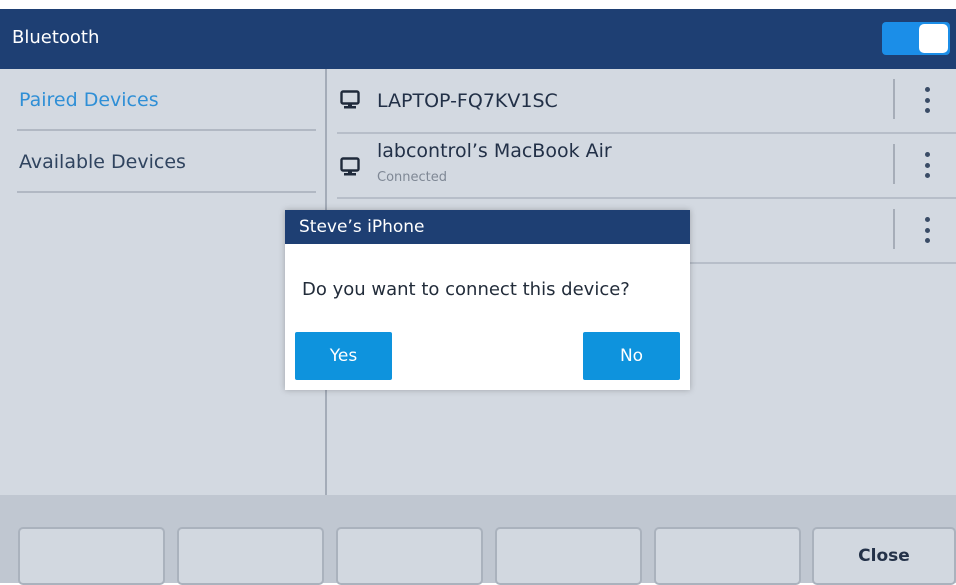 The image size is (956, 585). Describe the element at coordinates (487, 227) in the screenshot. I see `dialog-header: Steve’s iPhone` at that location.